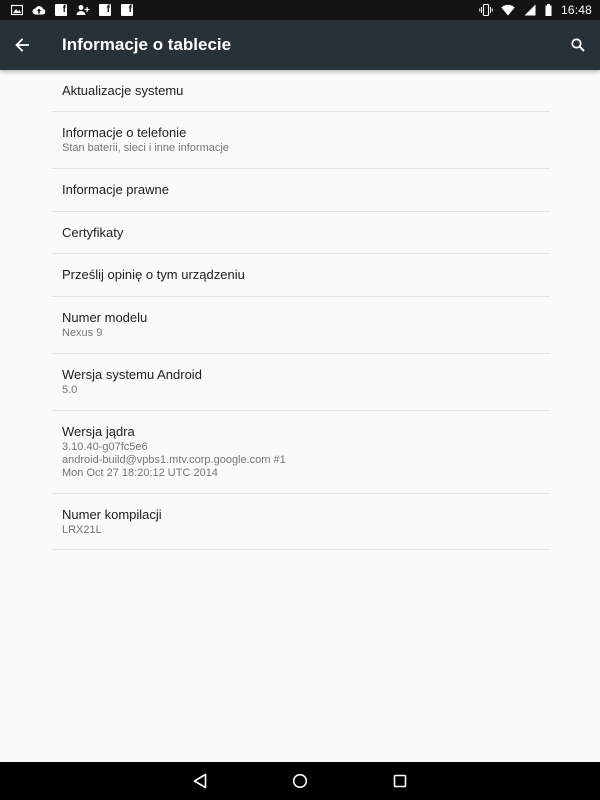 Image resolution: width=600 pixels, height=800 pixels. I want to click on notification-icons: f f f, so click(72, 10).